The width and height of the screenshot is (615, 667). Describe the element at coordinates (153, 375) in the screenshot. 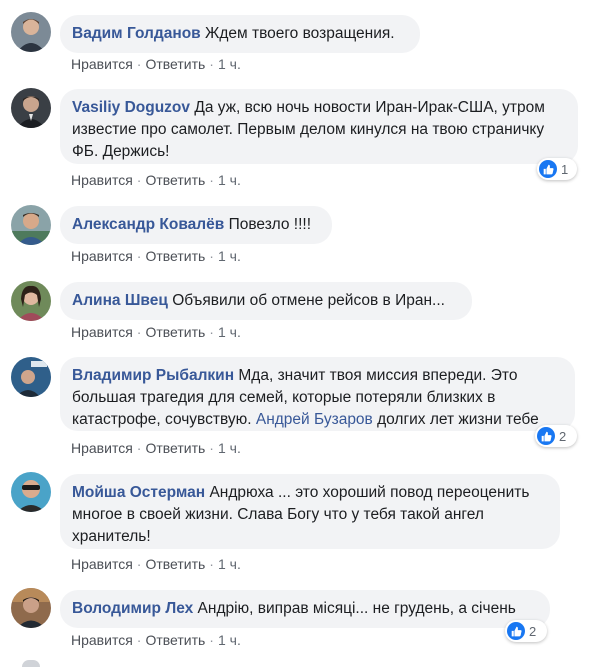

I see `comment-author: Владимир Рыбалкин` at that location.